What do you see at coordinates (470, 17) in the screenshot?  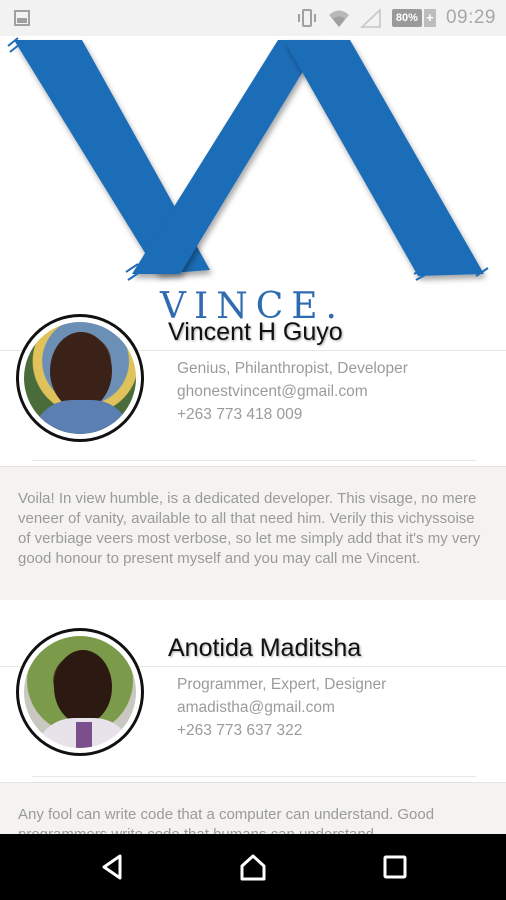 I see `clock: 09:29` at bounding box center [470, 17].